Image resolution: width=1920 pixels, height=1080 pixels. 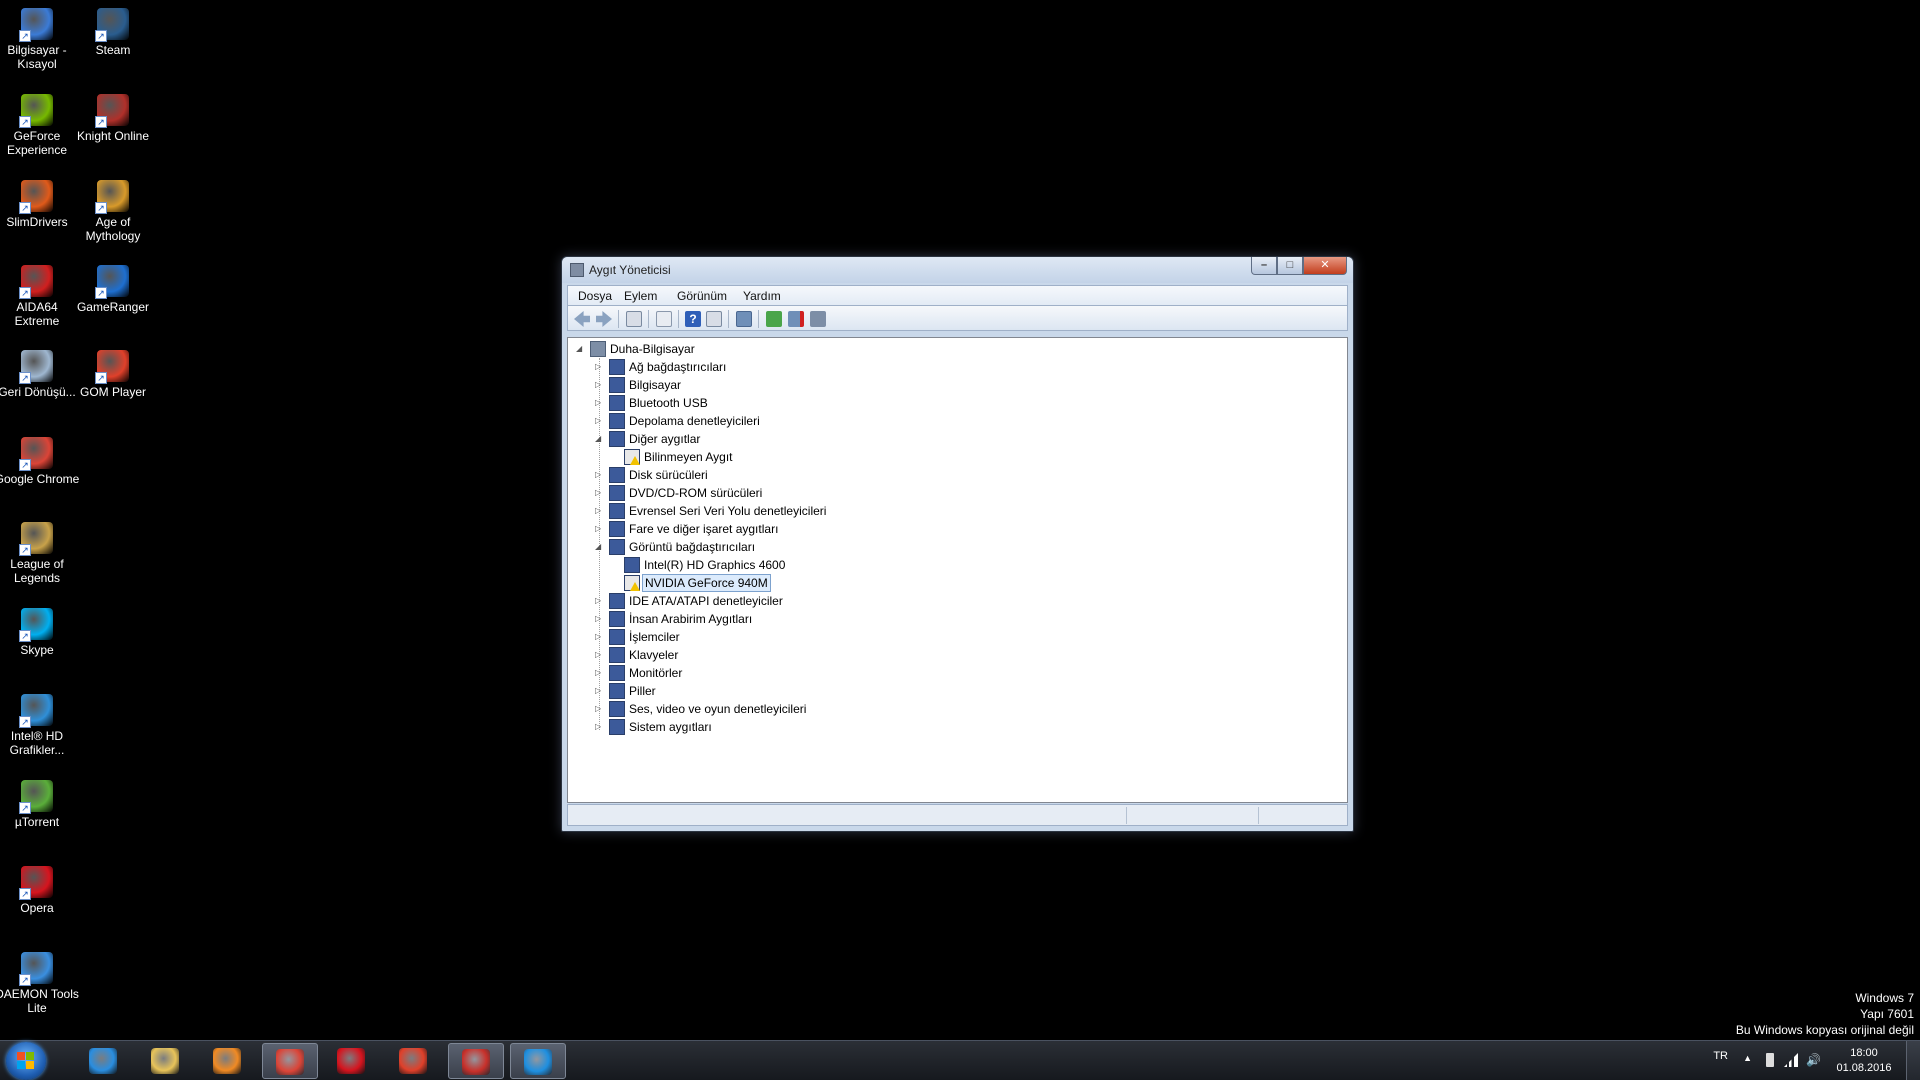 What do you see at coordinates (113, 211) in the screenshot?
I see `desktop-icon: ↗ Age of Mythology` at bounding box center [113, 211].